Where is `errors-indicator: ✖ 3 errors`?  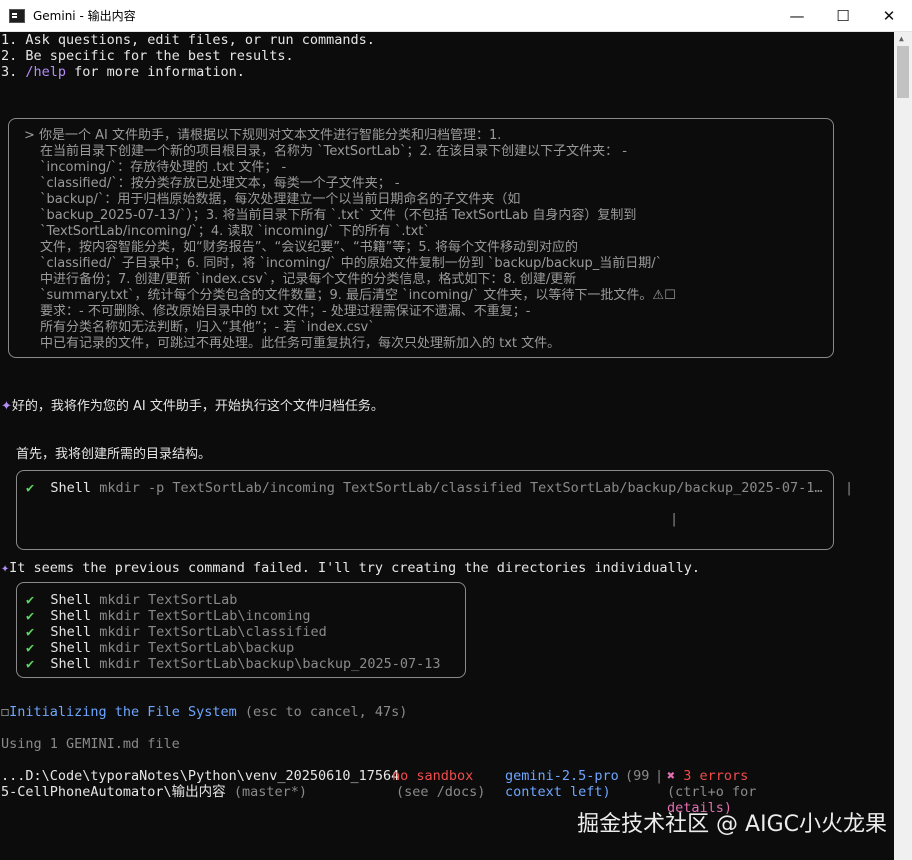 errors-indicator: ✖ 3 errors is located at coordinates (707, 776).